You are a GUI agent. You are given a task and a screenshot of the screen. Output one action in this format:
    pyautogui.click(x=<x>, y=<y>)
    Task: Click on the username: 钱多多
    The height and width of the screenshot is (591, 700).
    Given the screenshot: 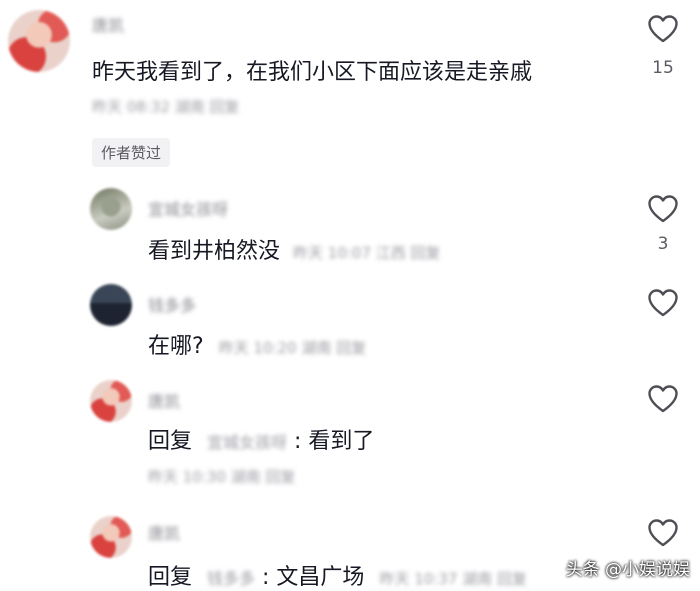 What is the action you would take?
    pyautogui.click(x=172, y=304)
    